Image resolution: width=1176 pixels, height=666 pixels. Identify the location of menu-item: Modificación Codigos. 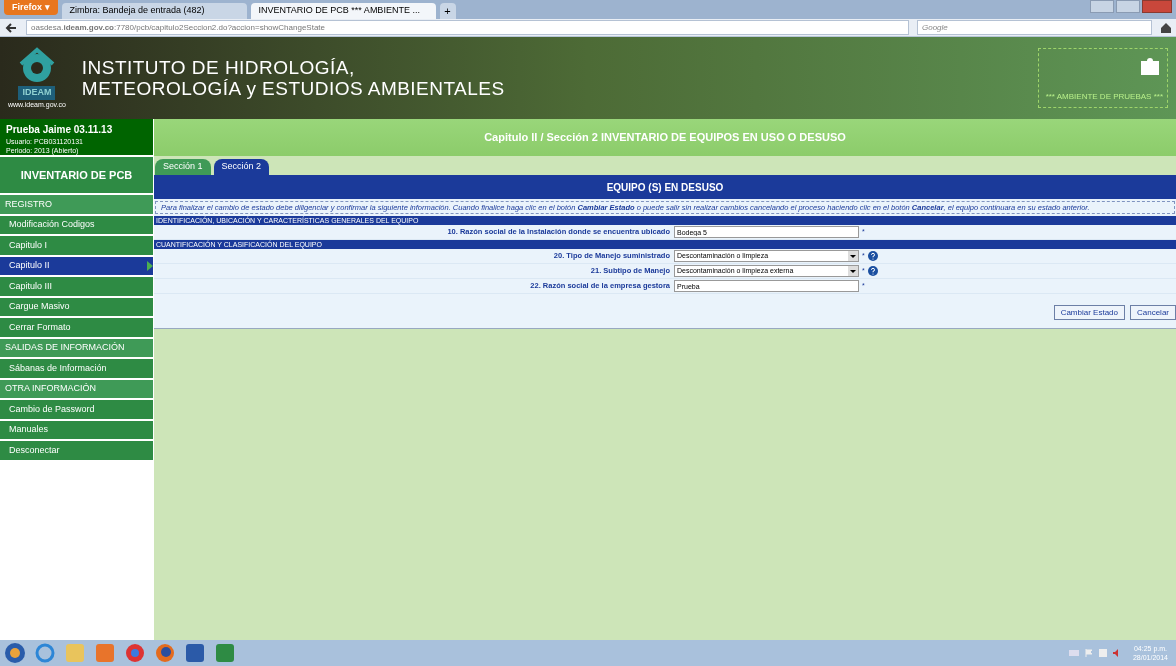
(76, 224).